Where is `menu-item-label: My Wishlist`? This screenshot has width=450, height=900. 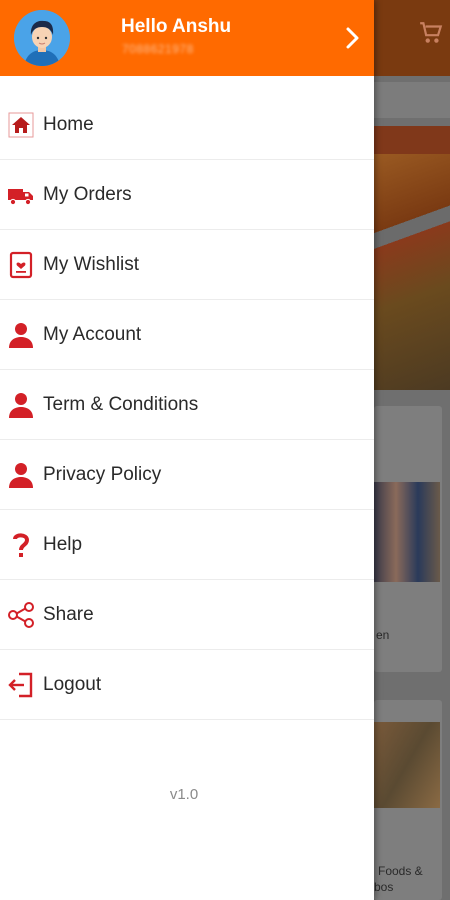
menu-item-label: My Wishlist is located at coordinates (91, 264).